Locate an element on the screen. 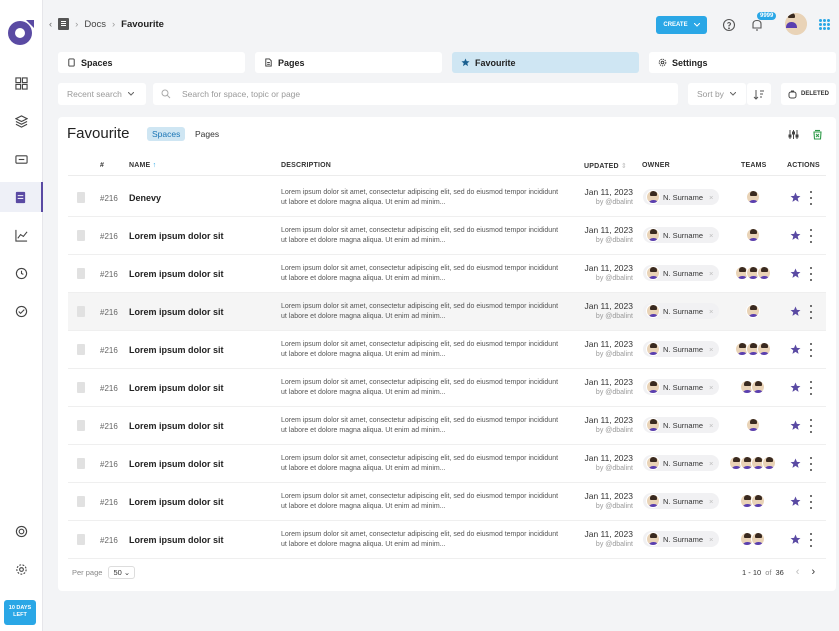 This screenshot has width=839, height=631. breadcrumb-docs: Docs is located at coordinates (95, 24).